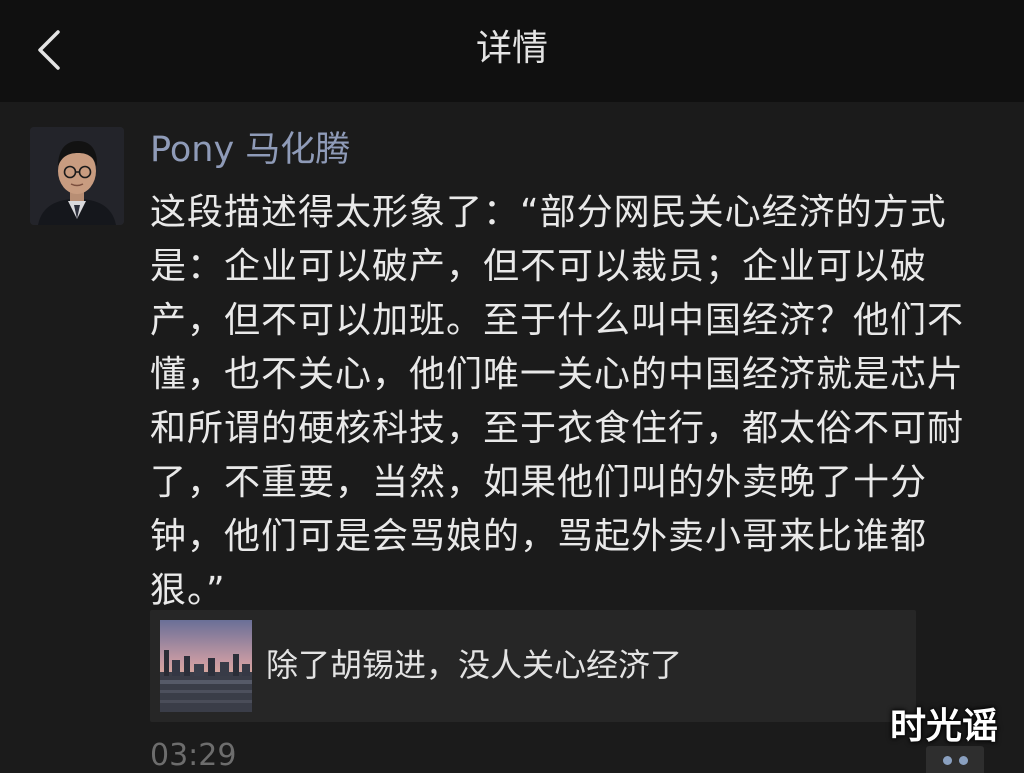 The width and height of the screenshot is (1024, 773). I want to click on avatar-image, so click(77, 176).